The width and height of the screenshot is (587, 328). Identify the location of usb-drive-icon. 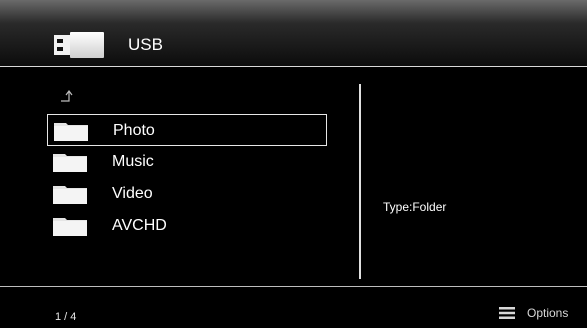
(79, 45).